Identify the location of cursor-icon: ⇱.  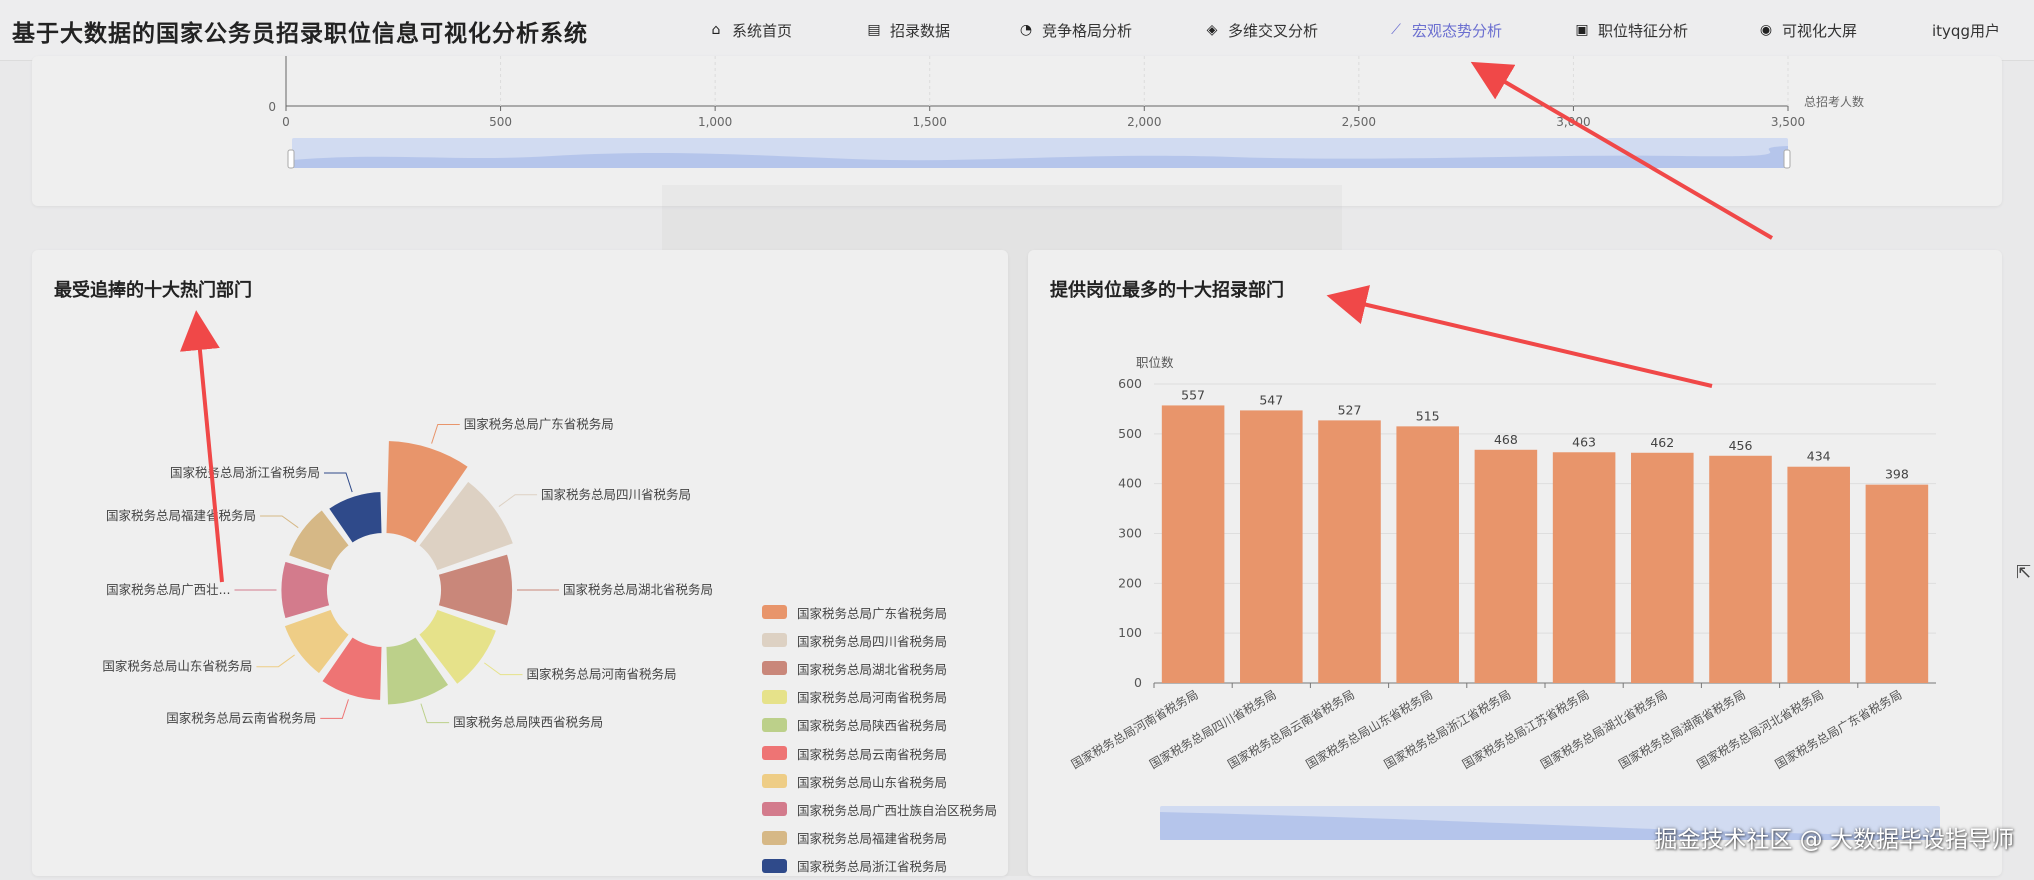
(2024, 572).